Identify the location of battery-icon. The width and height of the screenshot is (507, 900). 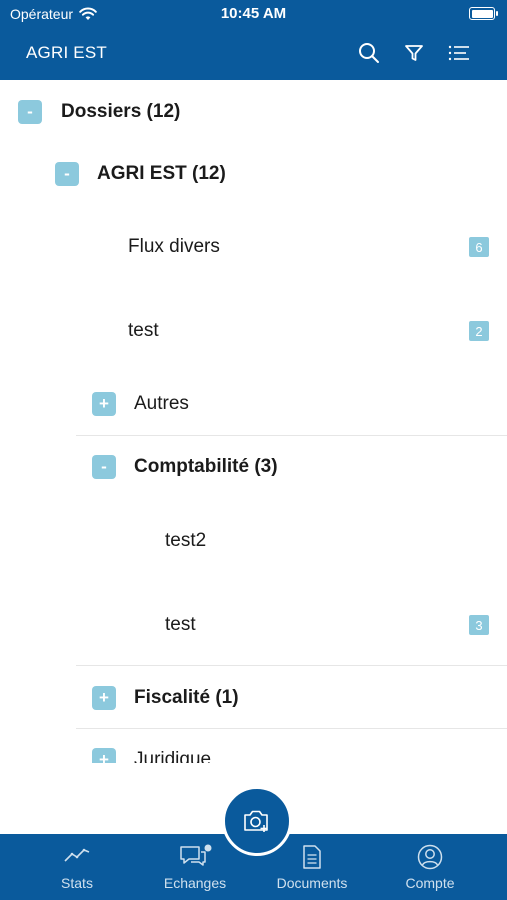
(483, 13).